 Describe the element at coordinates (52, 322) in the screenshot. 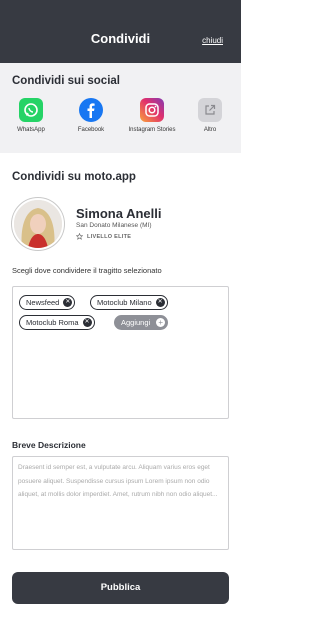

I see `tag-label: Motoclub Roma` at that location.